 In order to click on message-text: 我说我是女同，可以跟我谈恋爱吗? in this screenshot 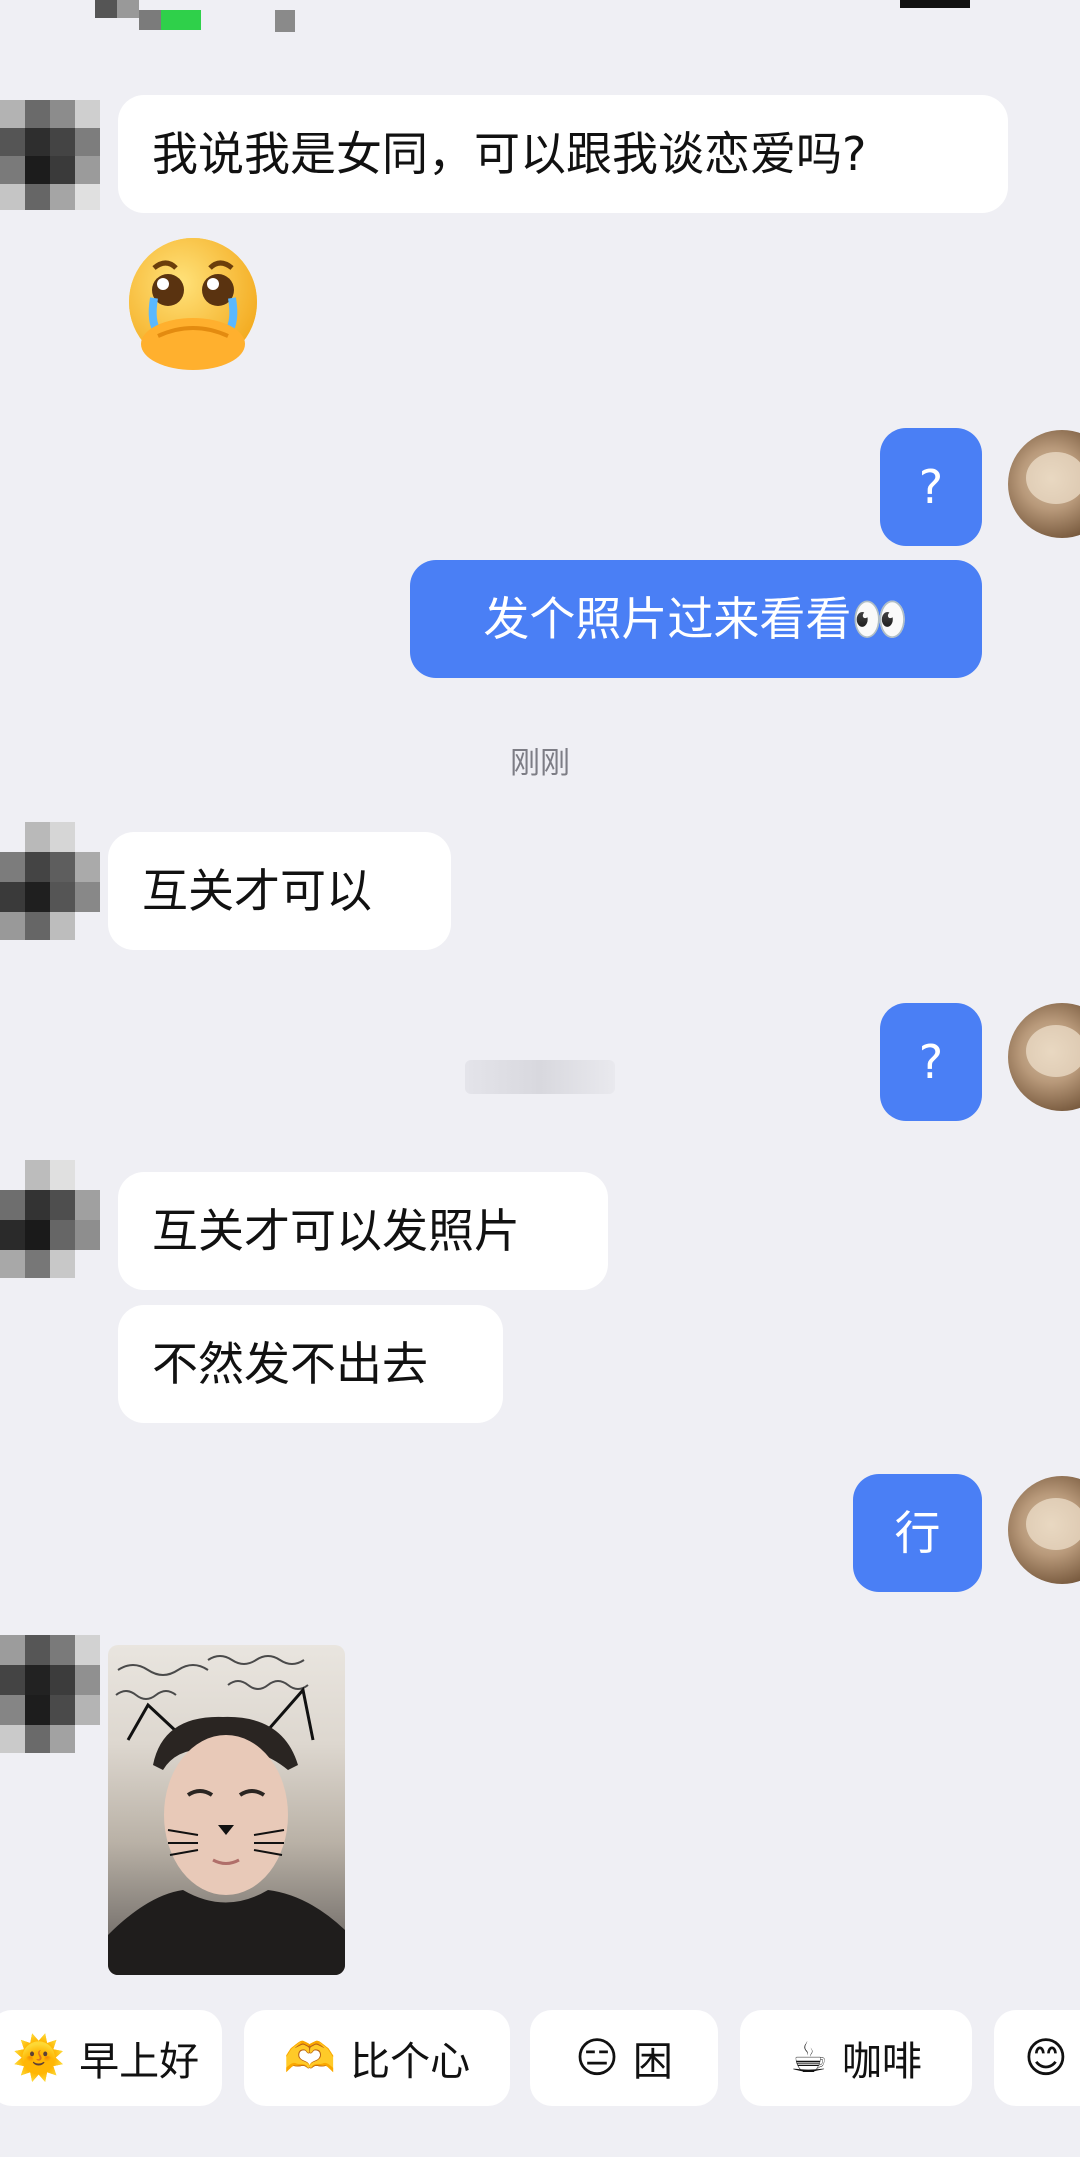, I will do `click(509, 154)`.